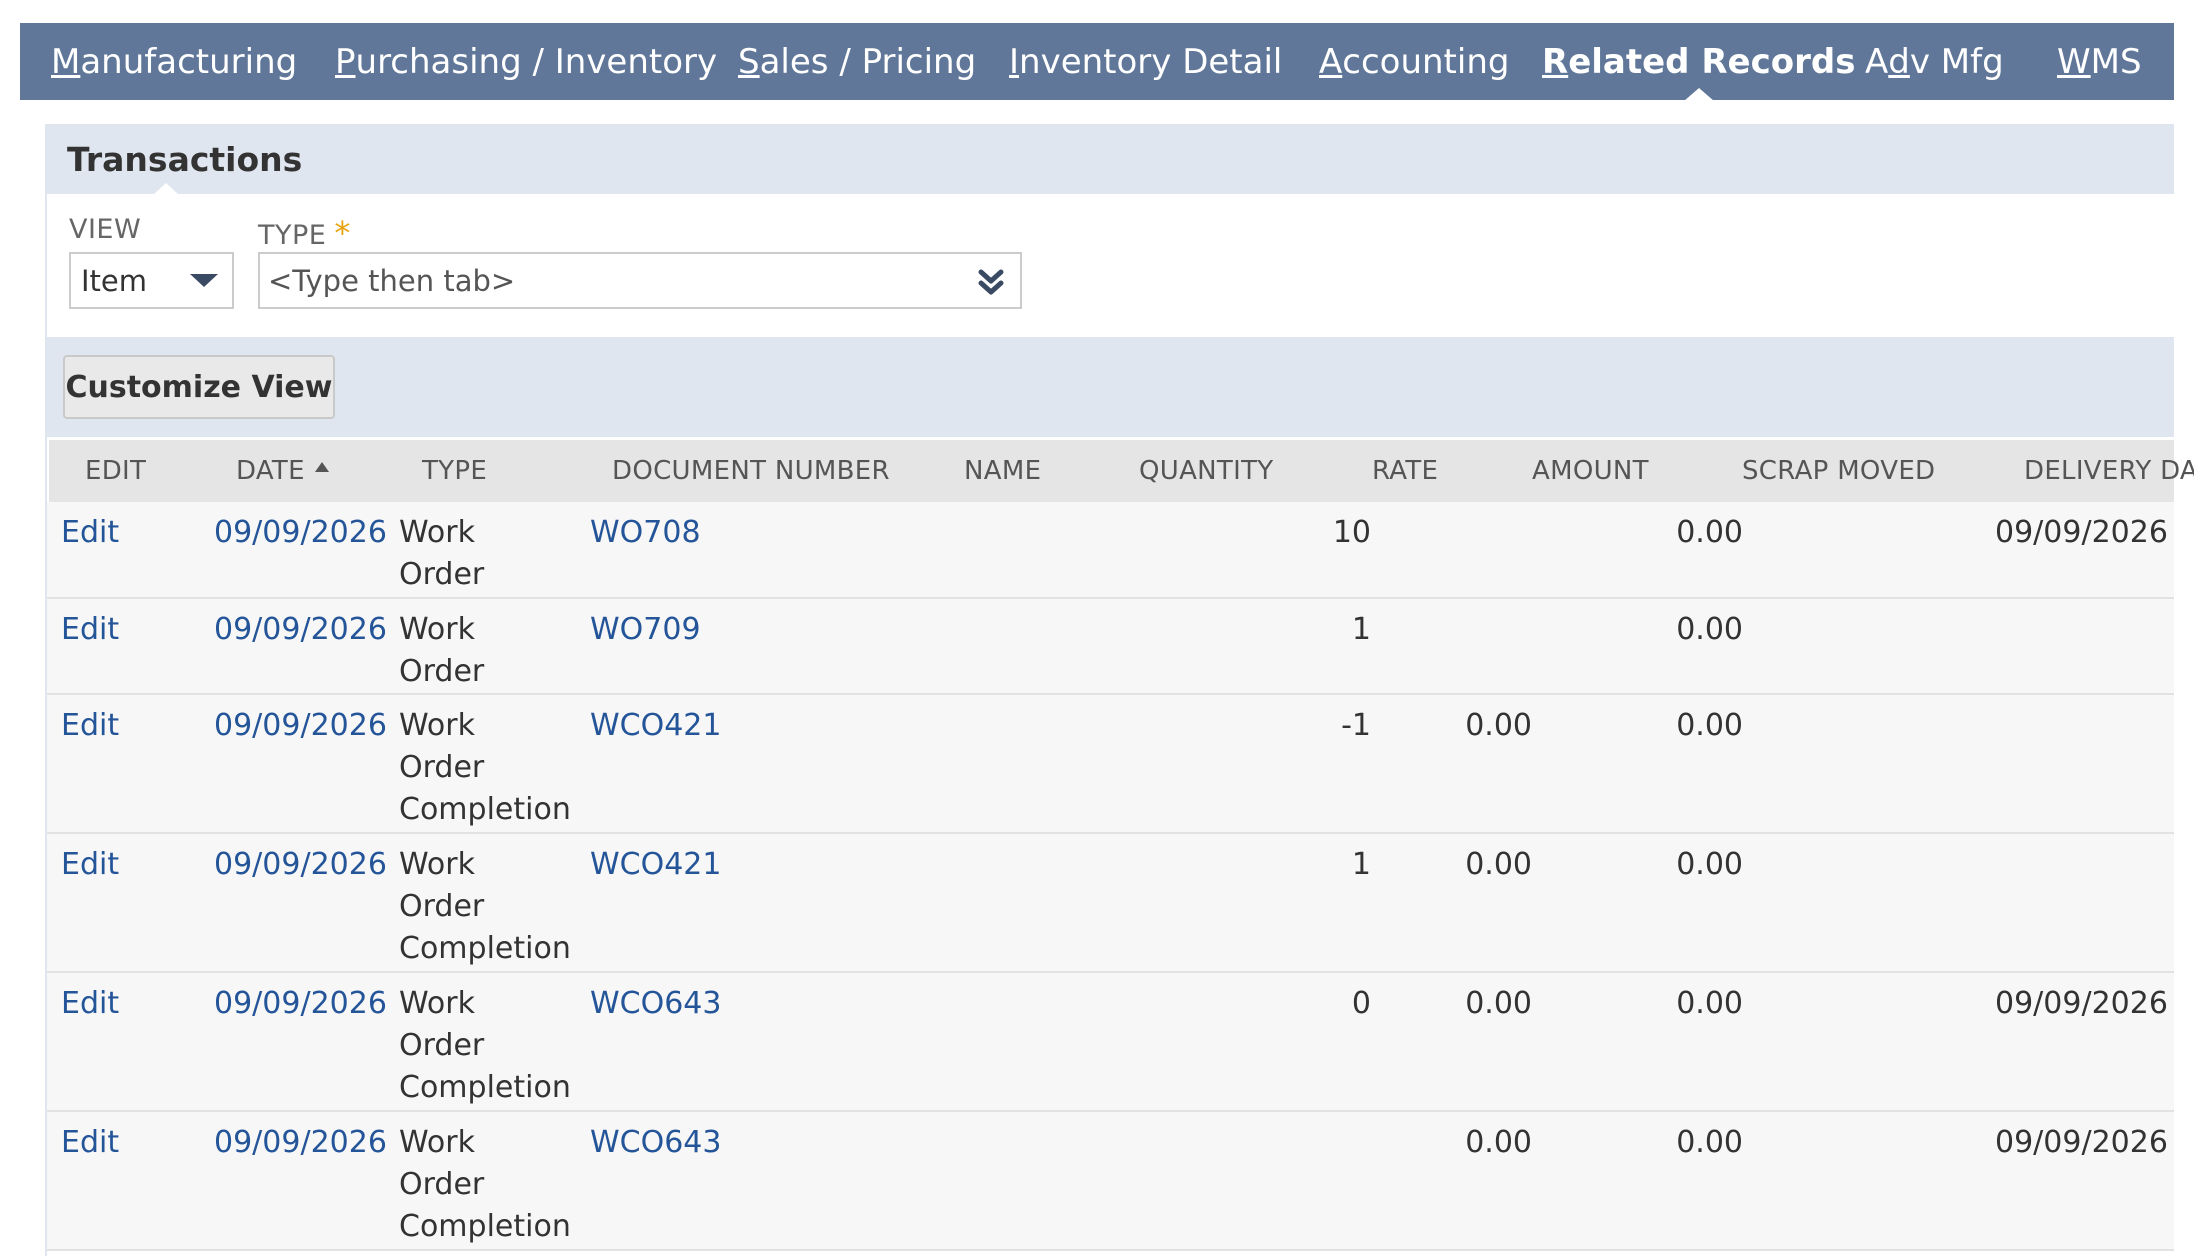 This screenshot has height=1256, width=2194. I want to click on tab-adv-mfg: Adv Mfg, so click(1934, 61).